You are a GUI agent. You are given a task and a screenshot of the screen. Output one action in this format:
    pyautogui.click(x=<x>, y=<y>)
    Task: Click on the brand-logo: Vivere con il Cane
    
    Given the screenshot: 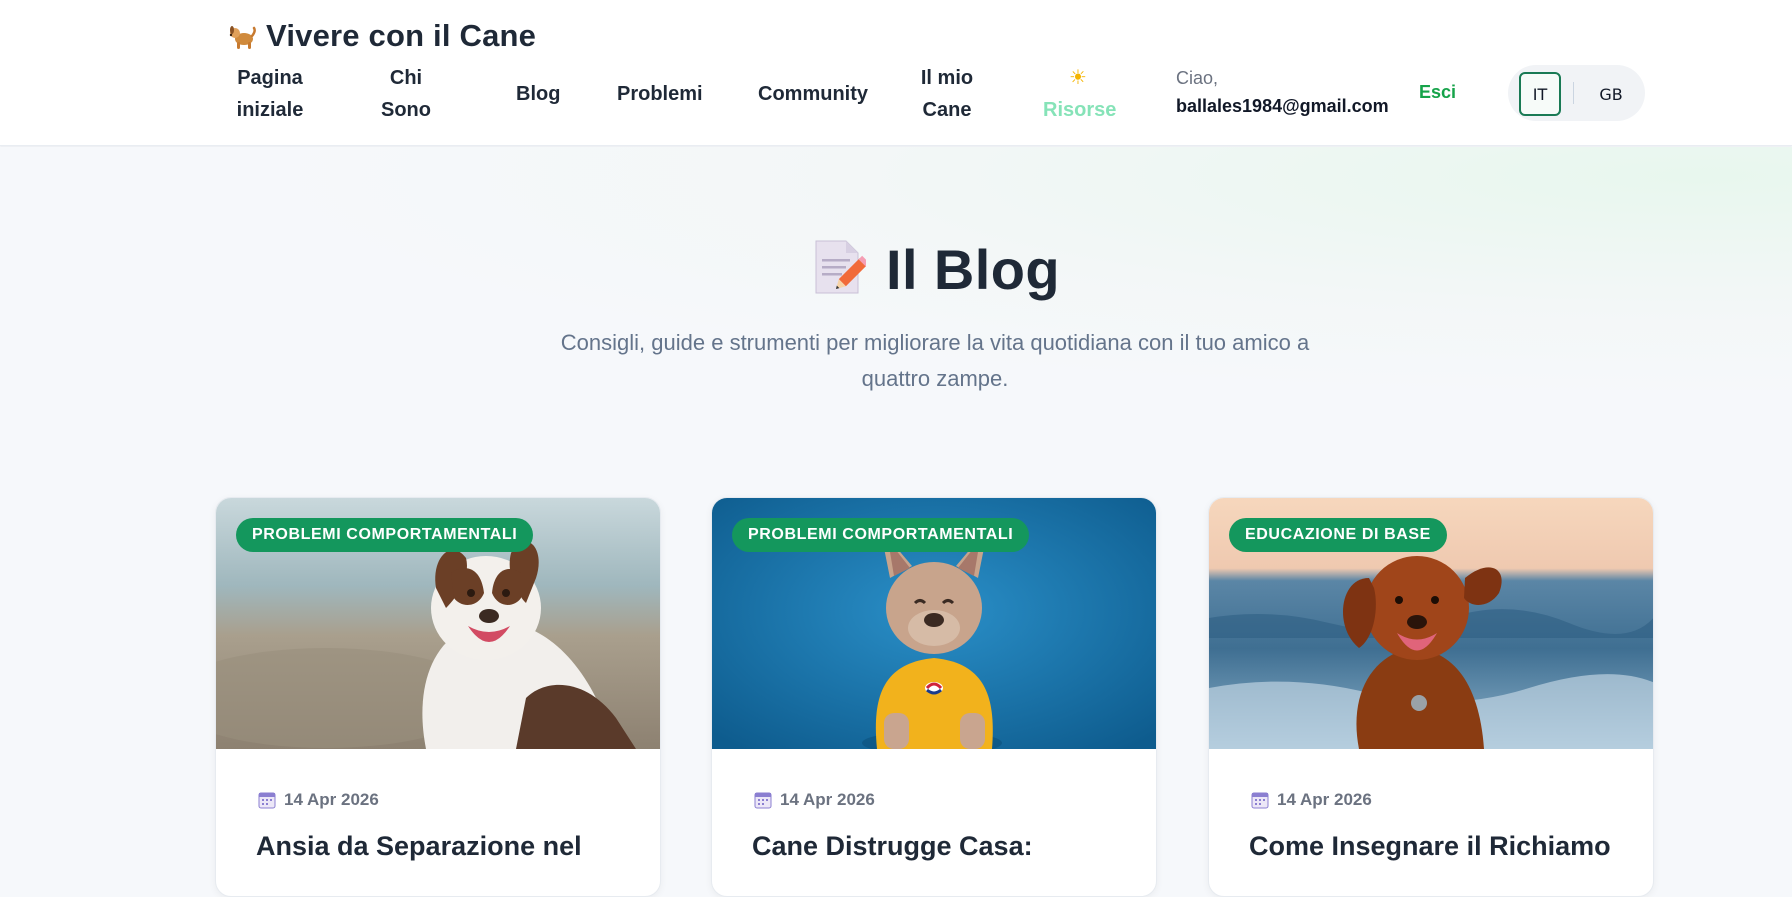 What is the action you would take?
    pyautogui.click(x=381, y=36)
    